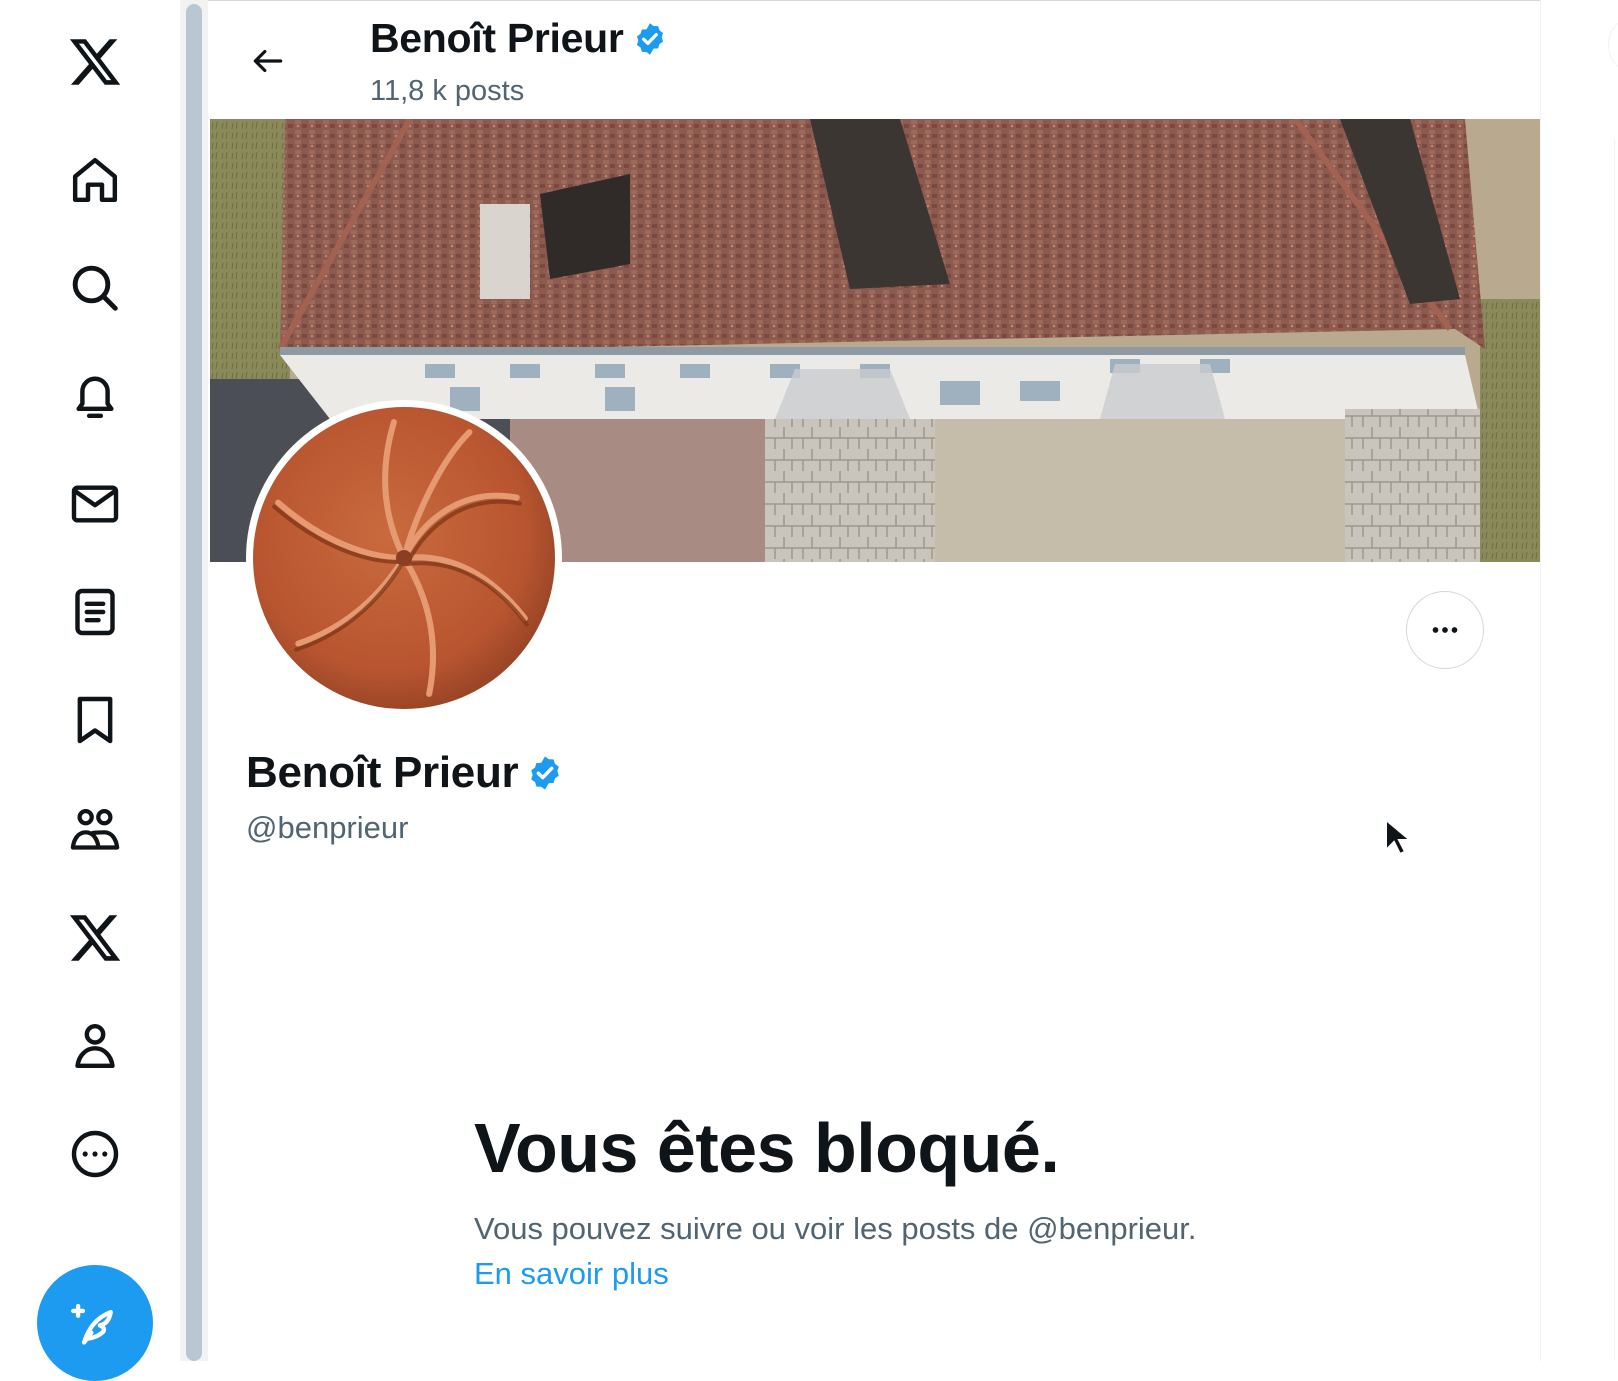 This screenshot has width=1618, height=1381. What do you see at coordinates (95, 504) in the screenshot?
I see `messages-envelope-icon` at bounding box center [95, 504].